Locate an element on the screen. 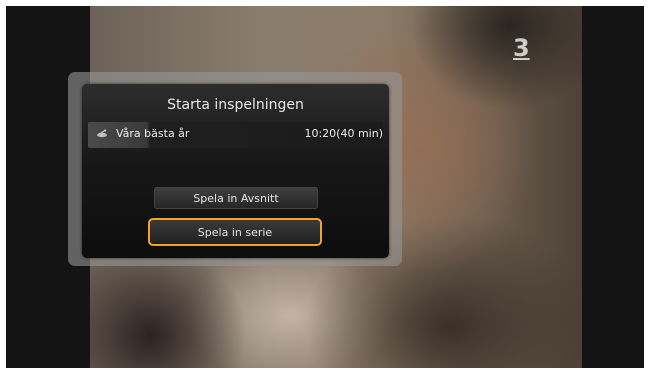  record-episode-button: Spela in Avsnitt is located at coordinates (236, 198).